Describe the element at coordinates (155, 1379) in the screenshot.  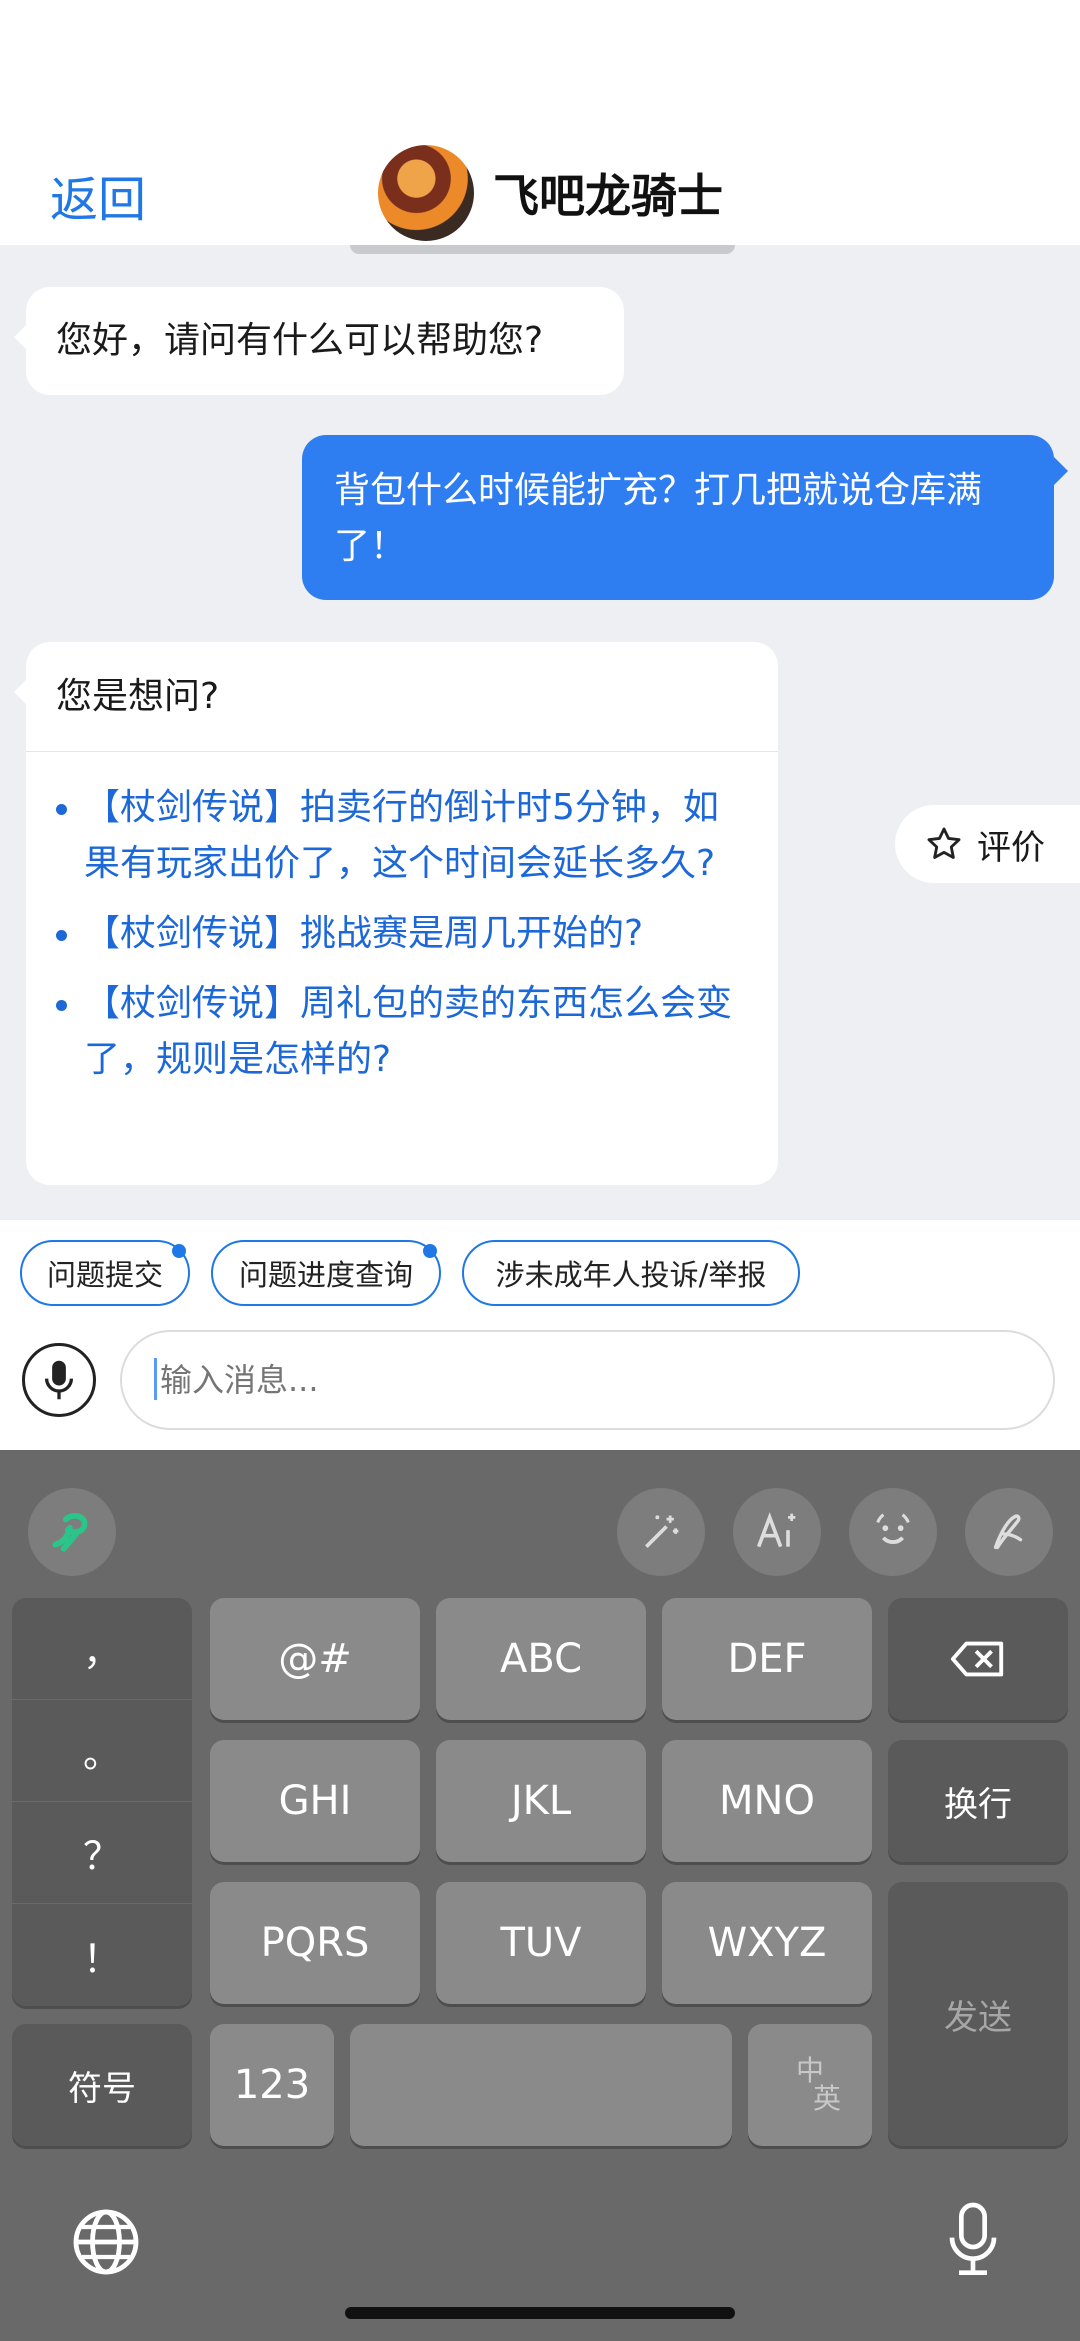
I see `text-cursor` at that location.